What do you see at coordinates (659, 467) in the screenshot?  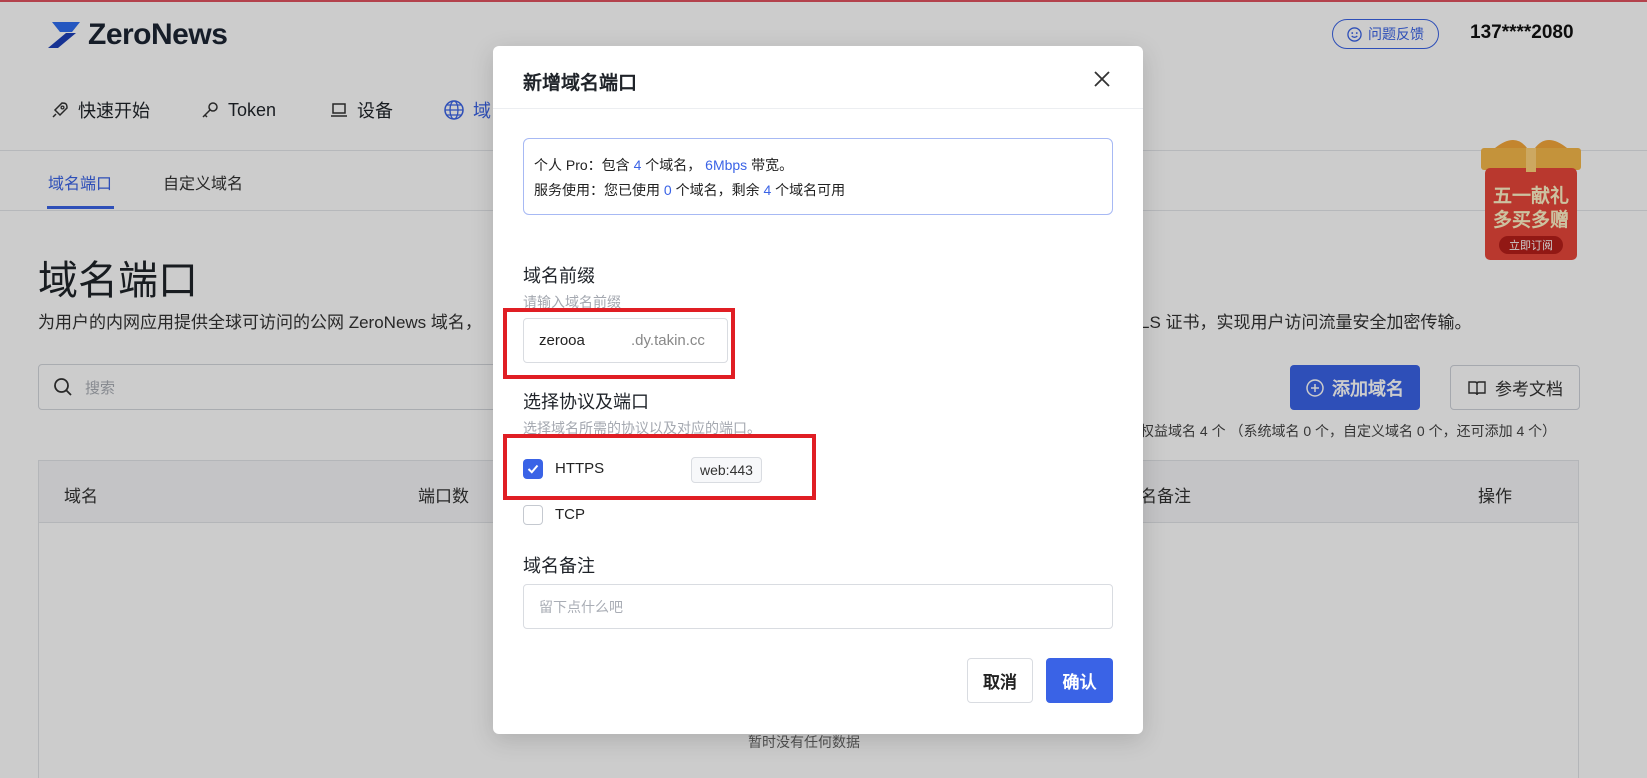 I see `annotation-highlight-protocol` at bounding box center [659, 467].